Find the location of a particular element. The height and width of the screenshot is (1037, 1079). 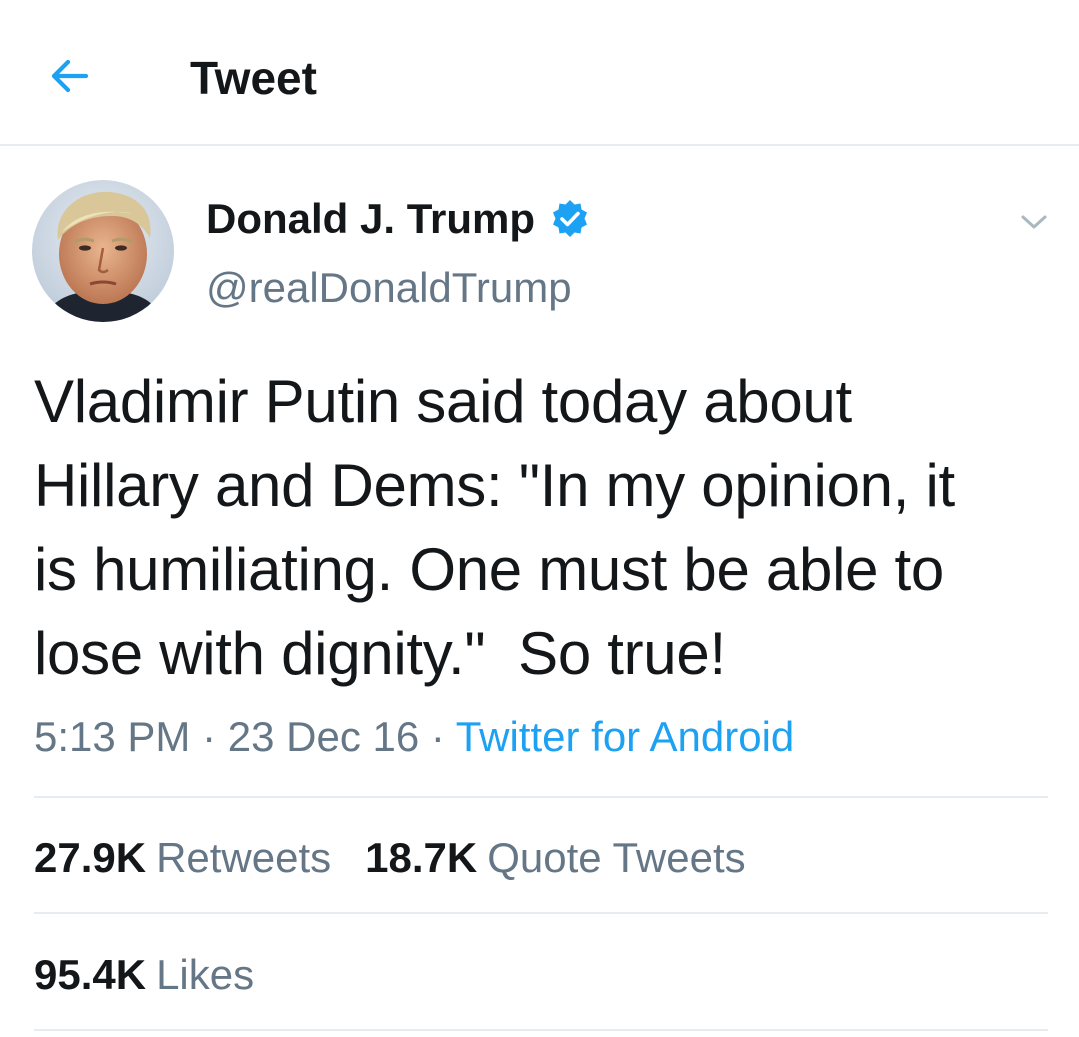

chevron-down-icon is located at coordinates (1034, 222).